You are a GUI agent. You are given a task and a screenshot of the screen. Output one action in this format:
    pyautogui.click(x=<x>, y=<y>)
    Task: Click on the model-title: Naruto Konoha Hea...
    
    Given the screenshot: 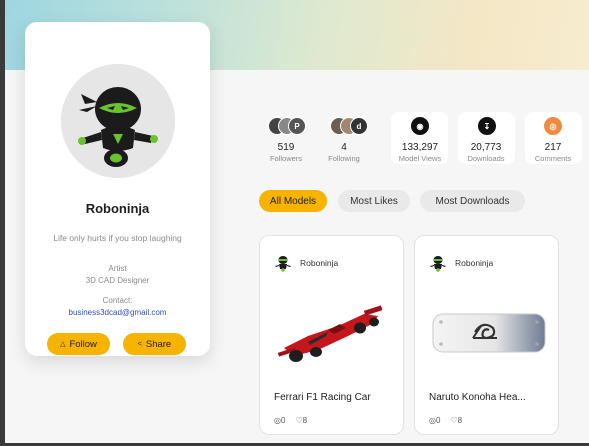 What is the action you would take?
    pyautogui.click(x=491, y=397)
    